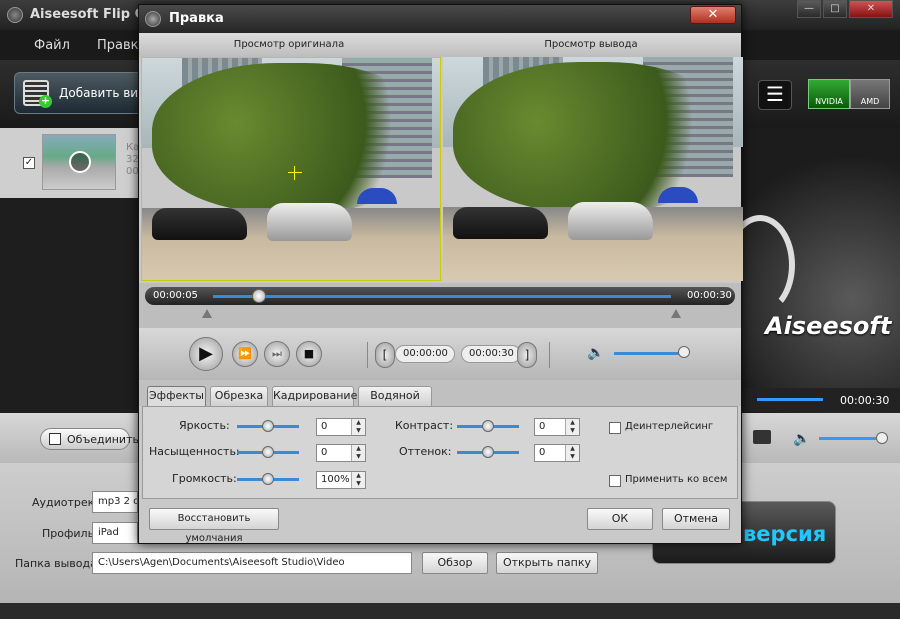  Describe the element at coordinates (809, 9) in the screenshot. I see `minimize-button: —` at that location.